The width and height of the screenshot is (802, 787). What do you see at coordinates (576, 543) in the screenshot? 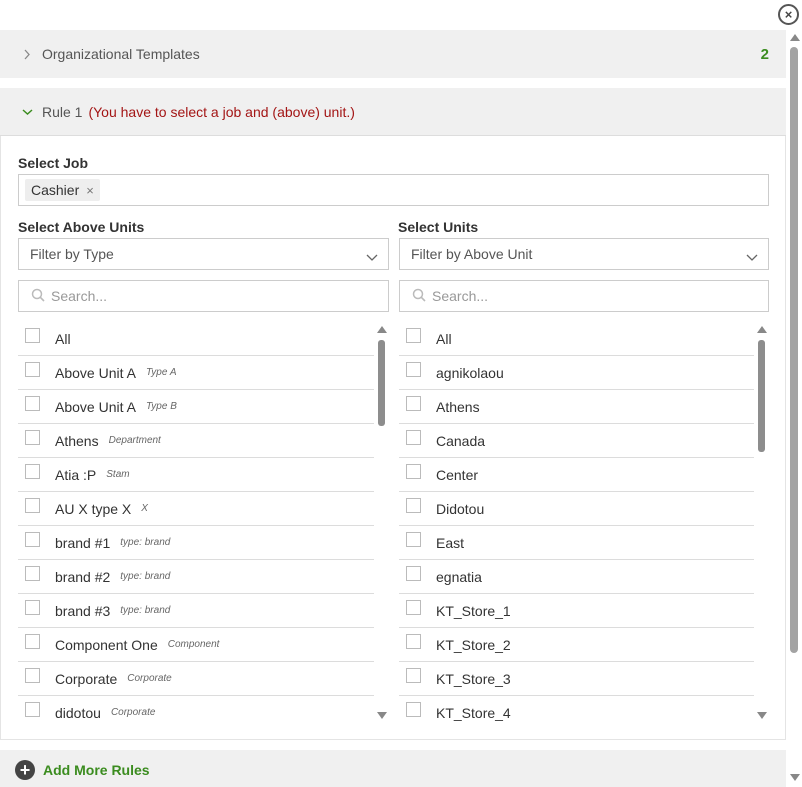
I see `list-item: East` at bounding box center [576, 543].